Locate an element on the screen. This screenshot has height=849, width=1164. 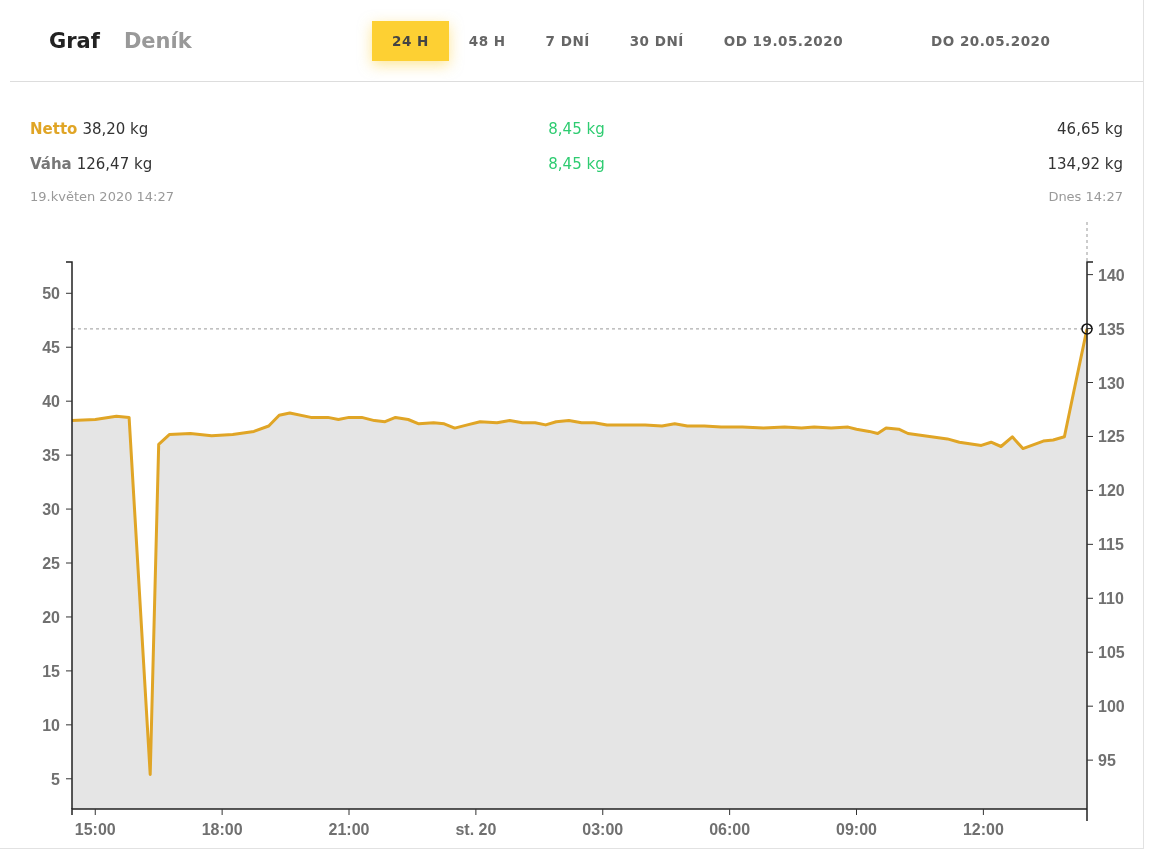
axis-label: 35 is located at coordinates (51, 456).